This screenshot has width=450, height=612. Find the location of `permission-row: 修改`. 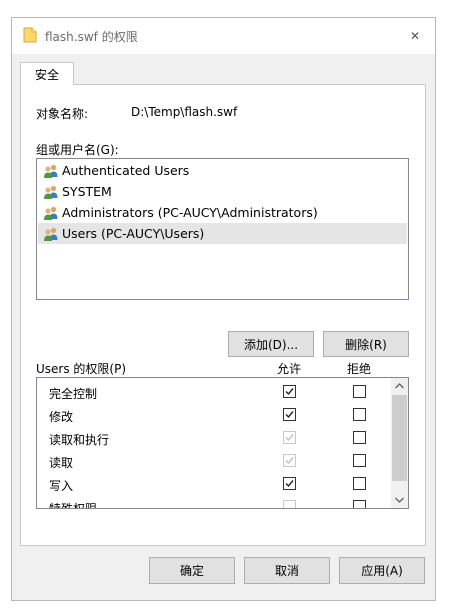

permission-row: 修改 is located at coordinates (214, 415).